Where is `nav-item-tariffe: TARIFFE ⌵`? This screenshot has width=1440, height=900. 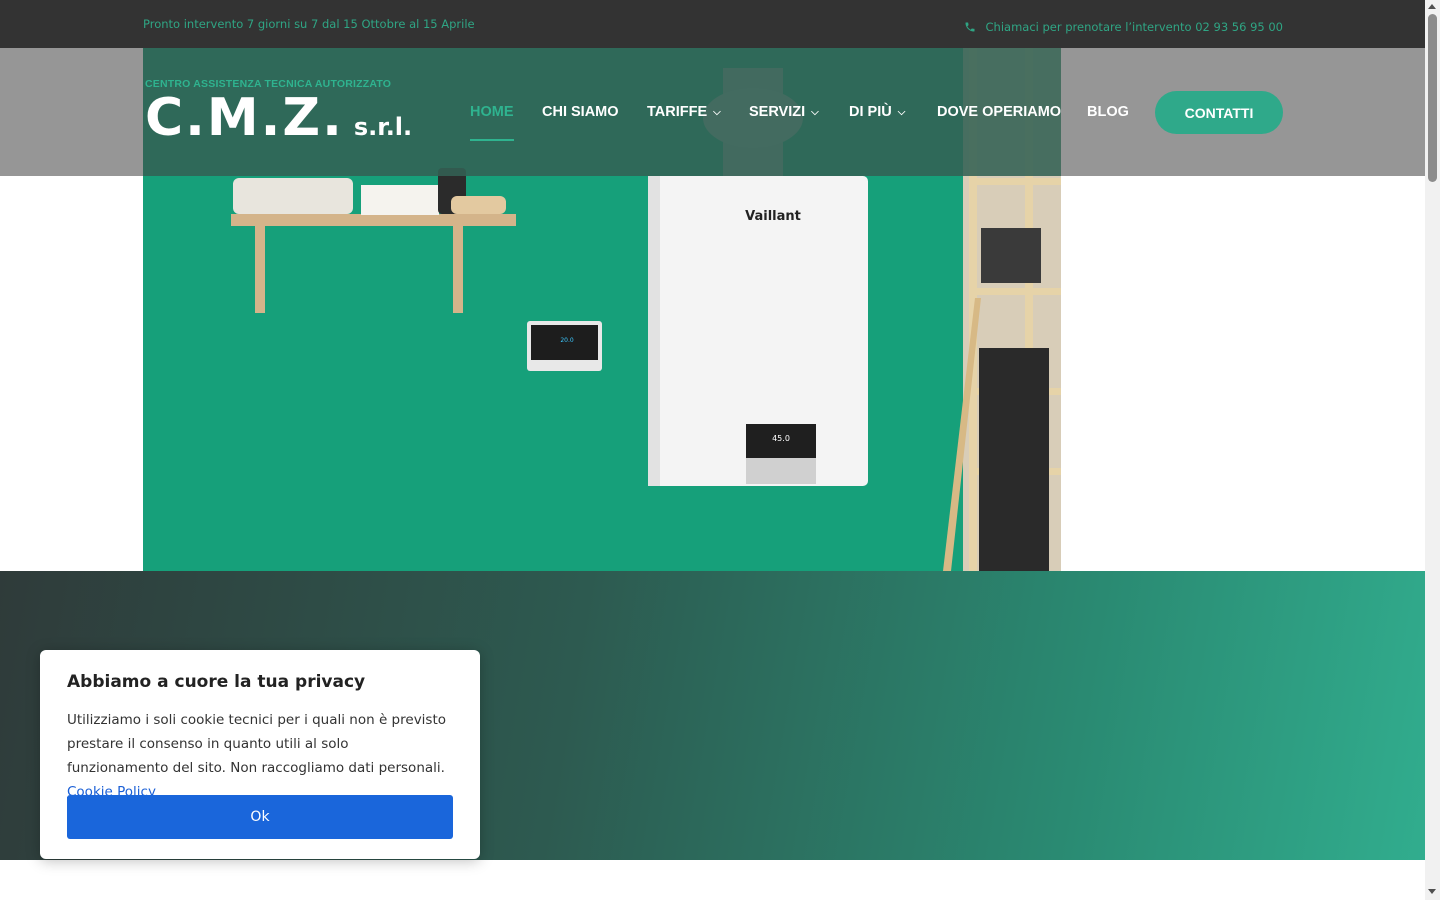
nav-item-tariffe: TARIFFE ⌵ is located at coordinates (684, 112).